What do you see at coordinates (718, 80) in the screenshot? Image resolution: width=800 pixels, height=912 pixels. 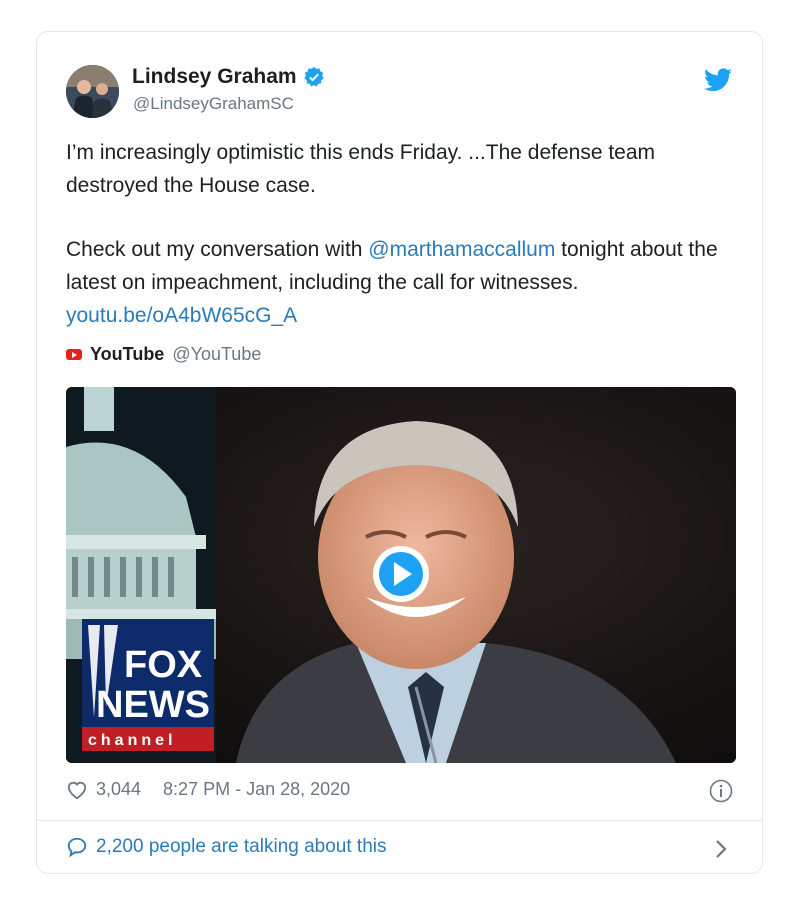 I see `twitter-bird-icon` at bounding box center [718, 80].